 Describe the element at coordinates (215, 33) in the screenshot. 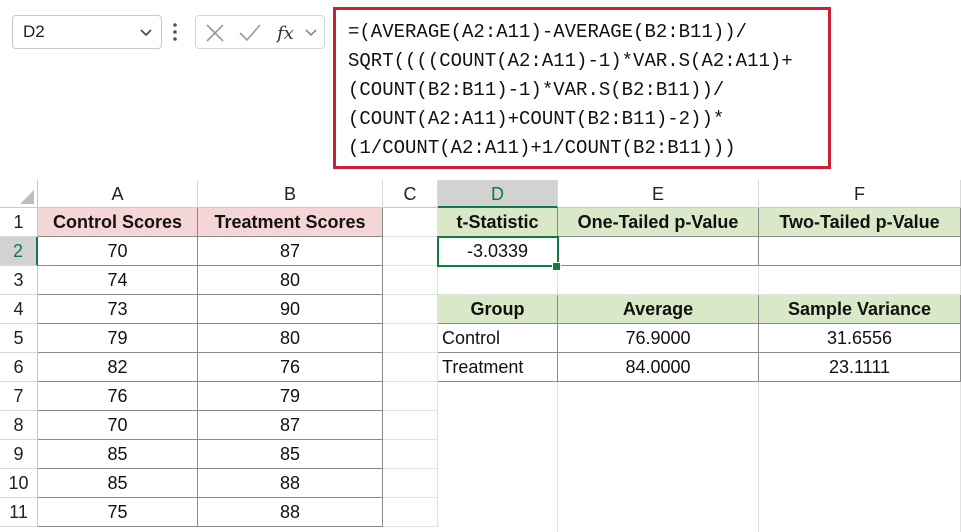

I see `cancel-icon` at that location.